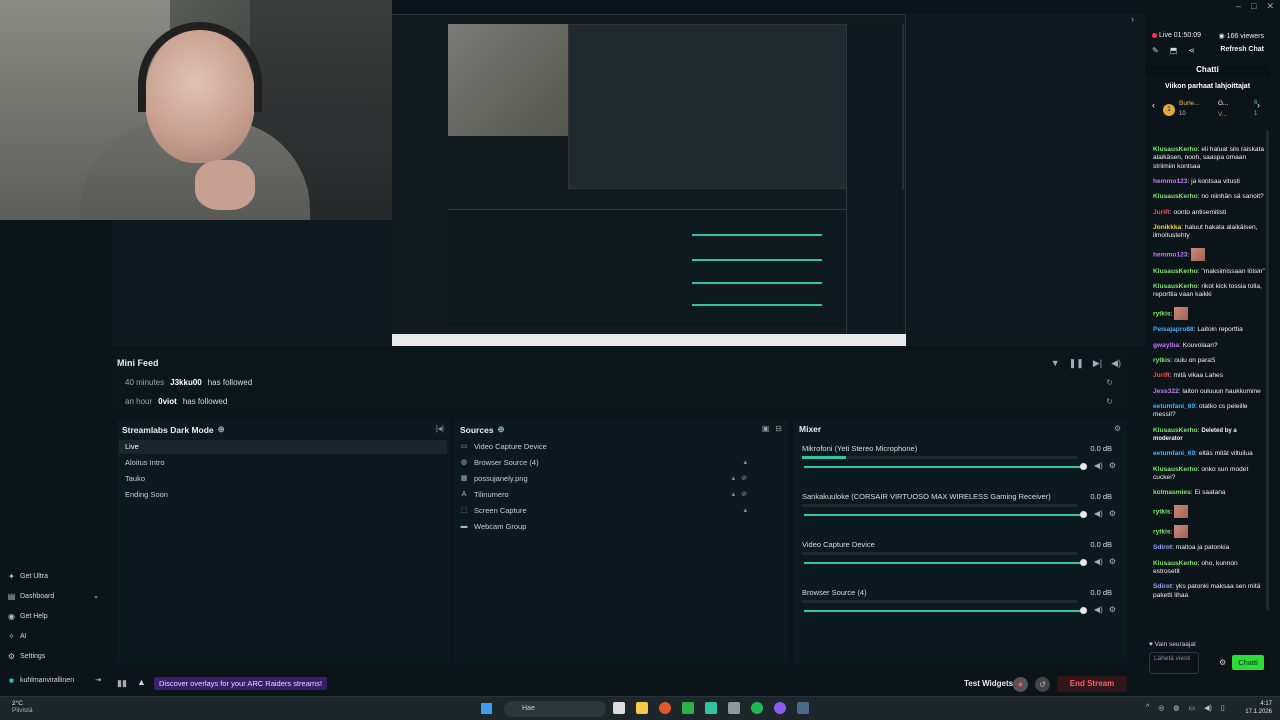 The height and width of the screenshot is (720, 1280). Describe the element at coordinates (1097, 363) in the screenshot. I see `skip-icon: ▶|` at that location.